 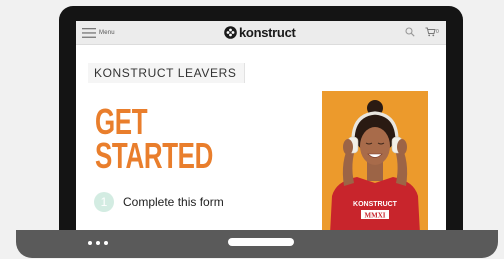 I want to click on logo-text: konstruct, so click(x=267, y=32).